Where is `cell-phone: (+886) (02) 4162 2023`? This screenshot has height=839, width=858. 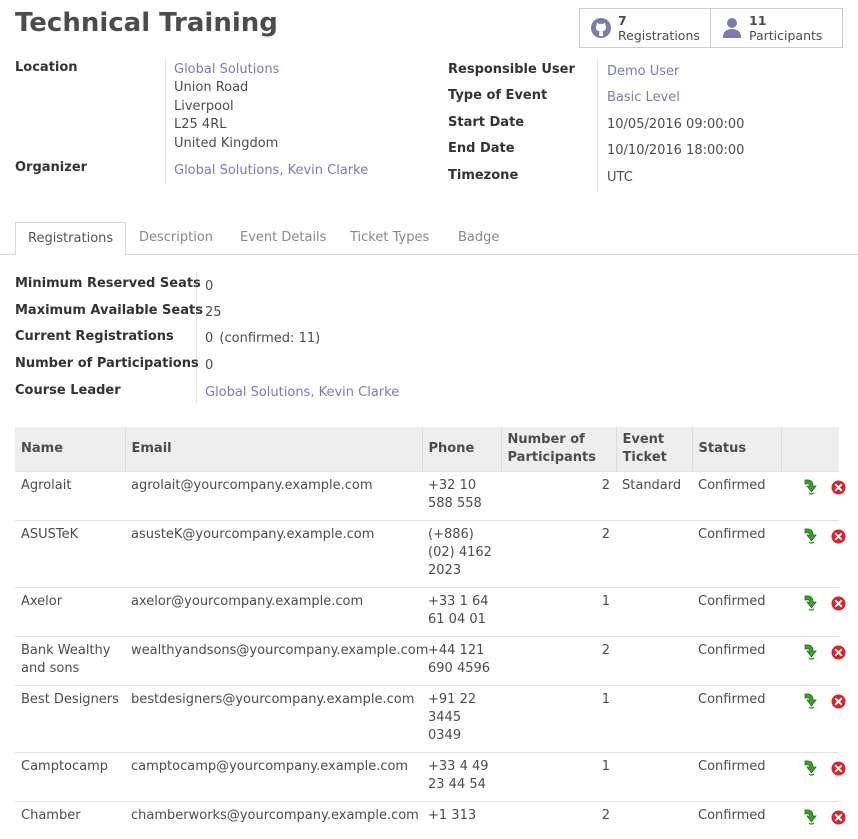
cell-phone: (+886) (02) 4162 2023 is located at coordinates (461, 554).